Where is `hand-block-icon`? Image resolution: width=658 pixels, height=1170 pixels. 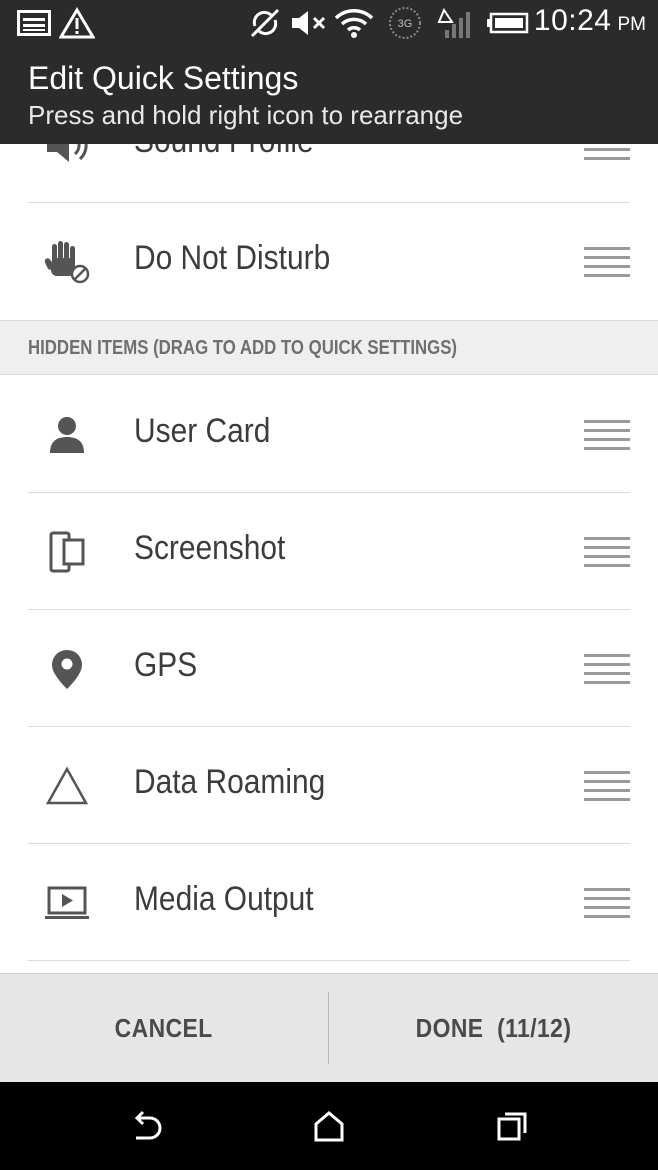
hand-block-icon is located at coordinates (67, 262).